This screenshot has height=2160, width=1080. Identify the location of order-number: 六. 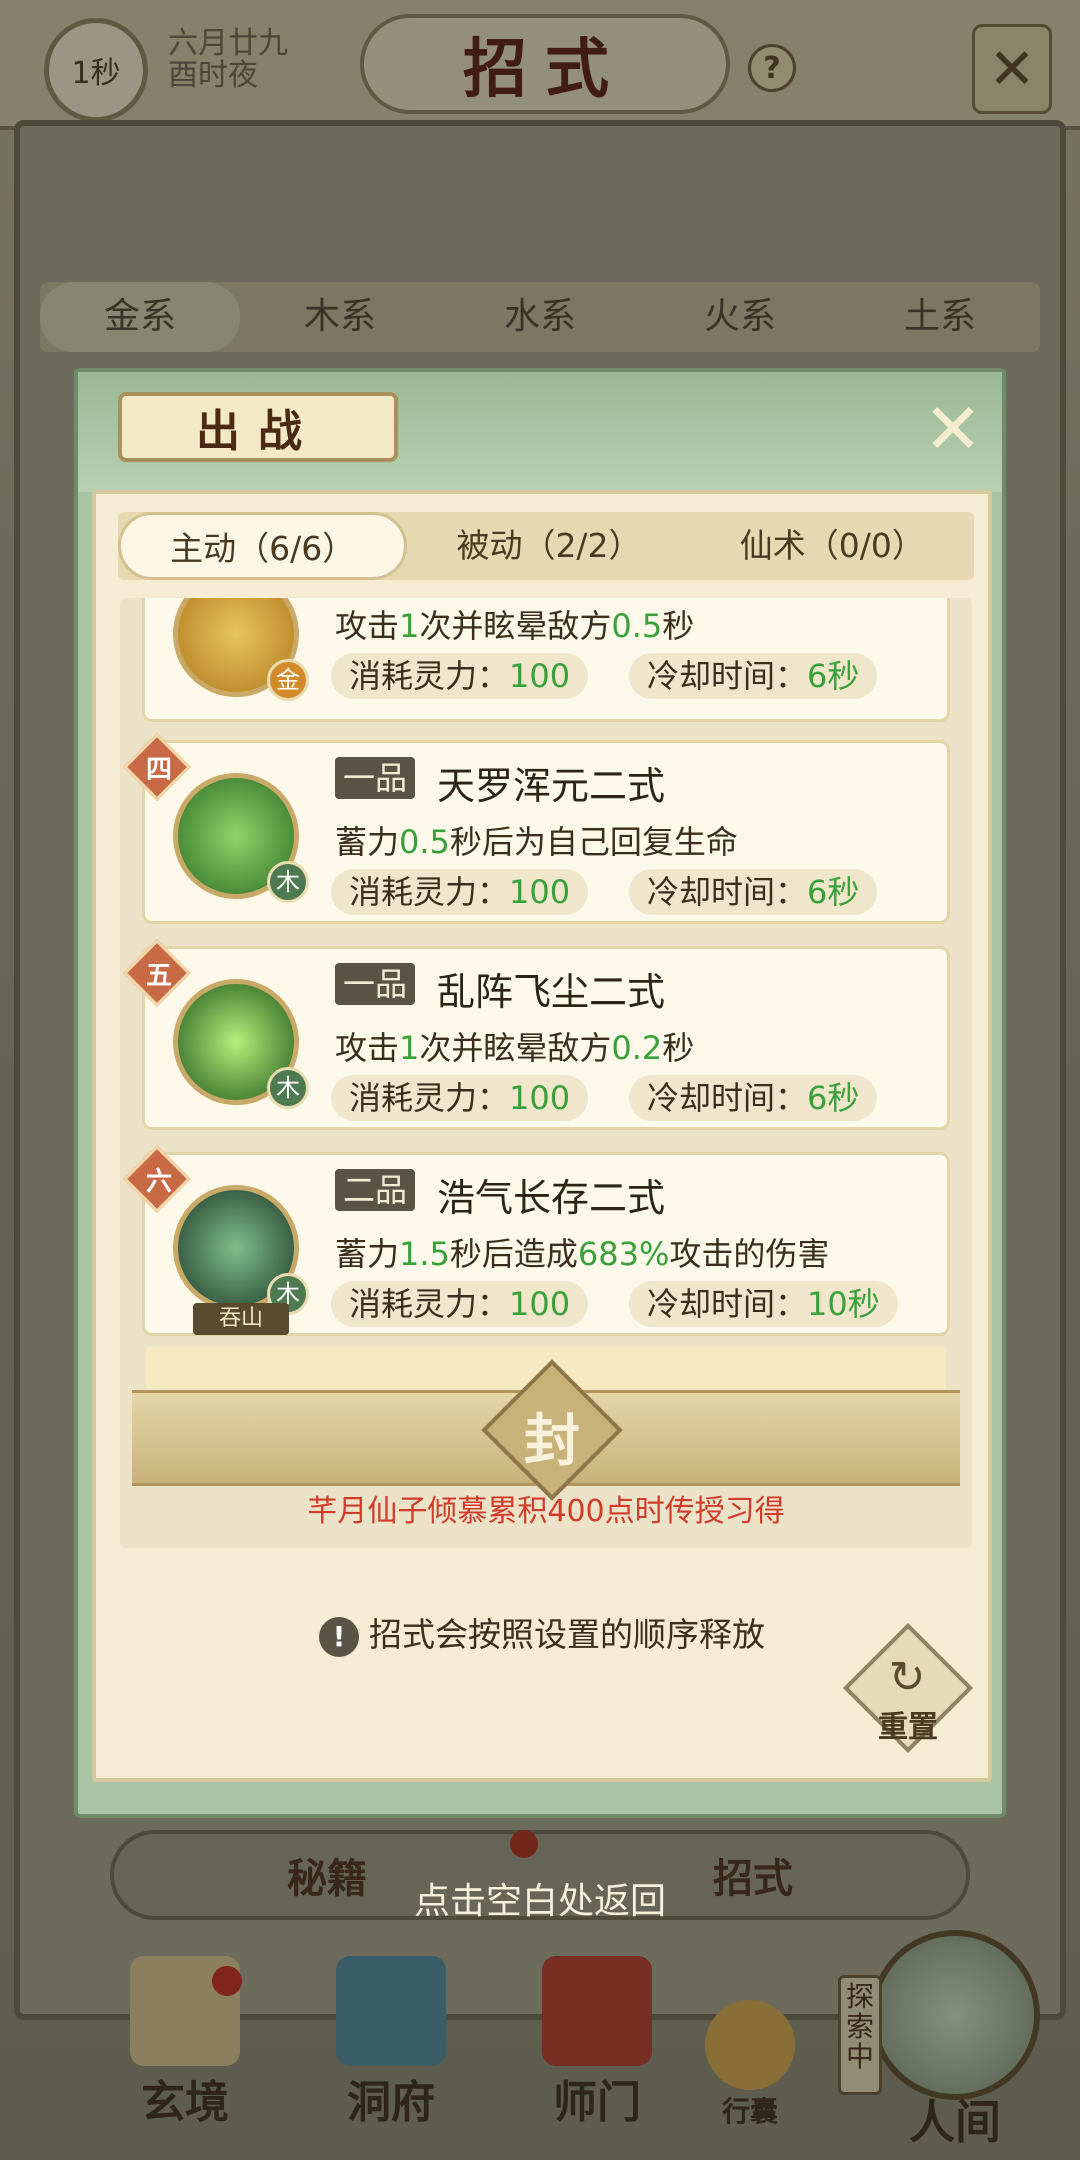
(158, 1182).